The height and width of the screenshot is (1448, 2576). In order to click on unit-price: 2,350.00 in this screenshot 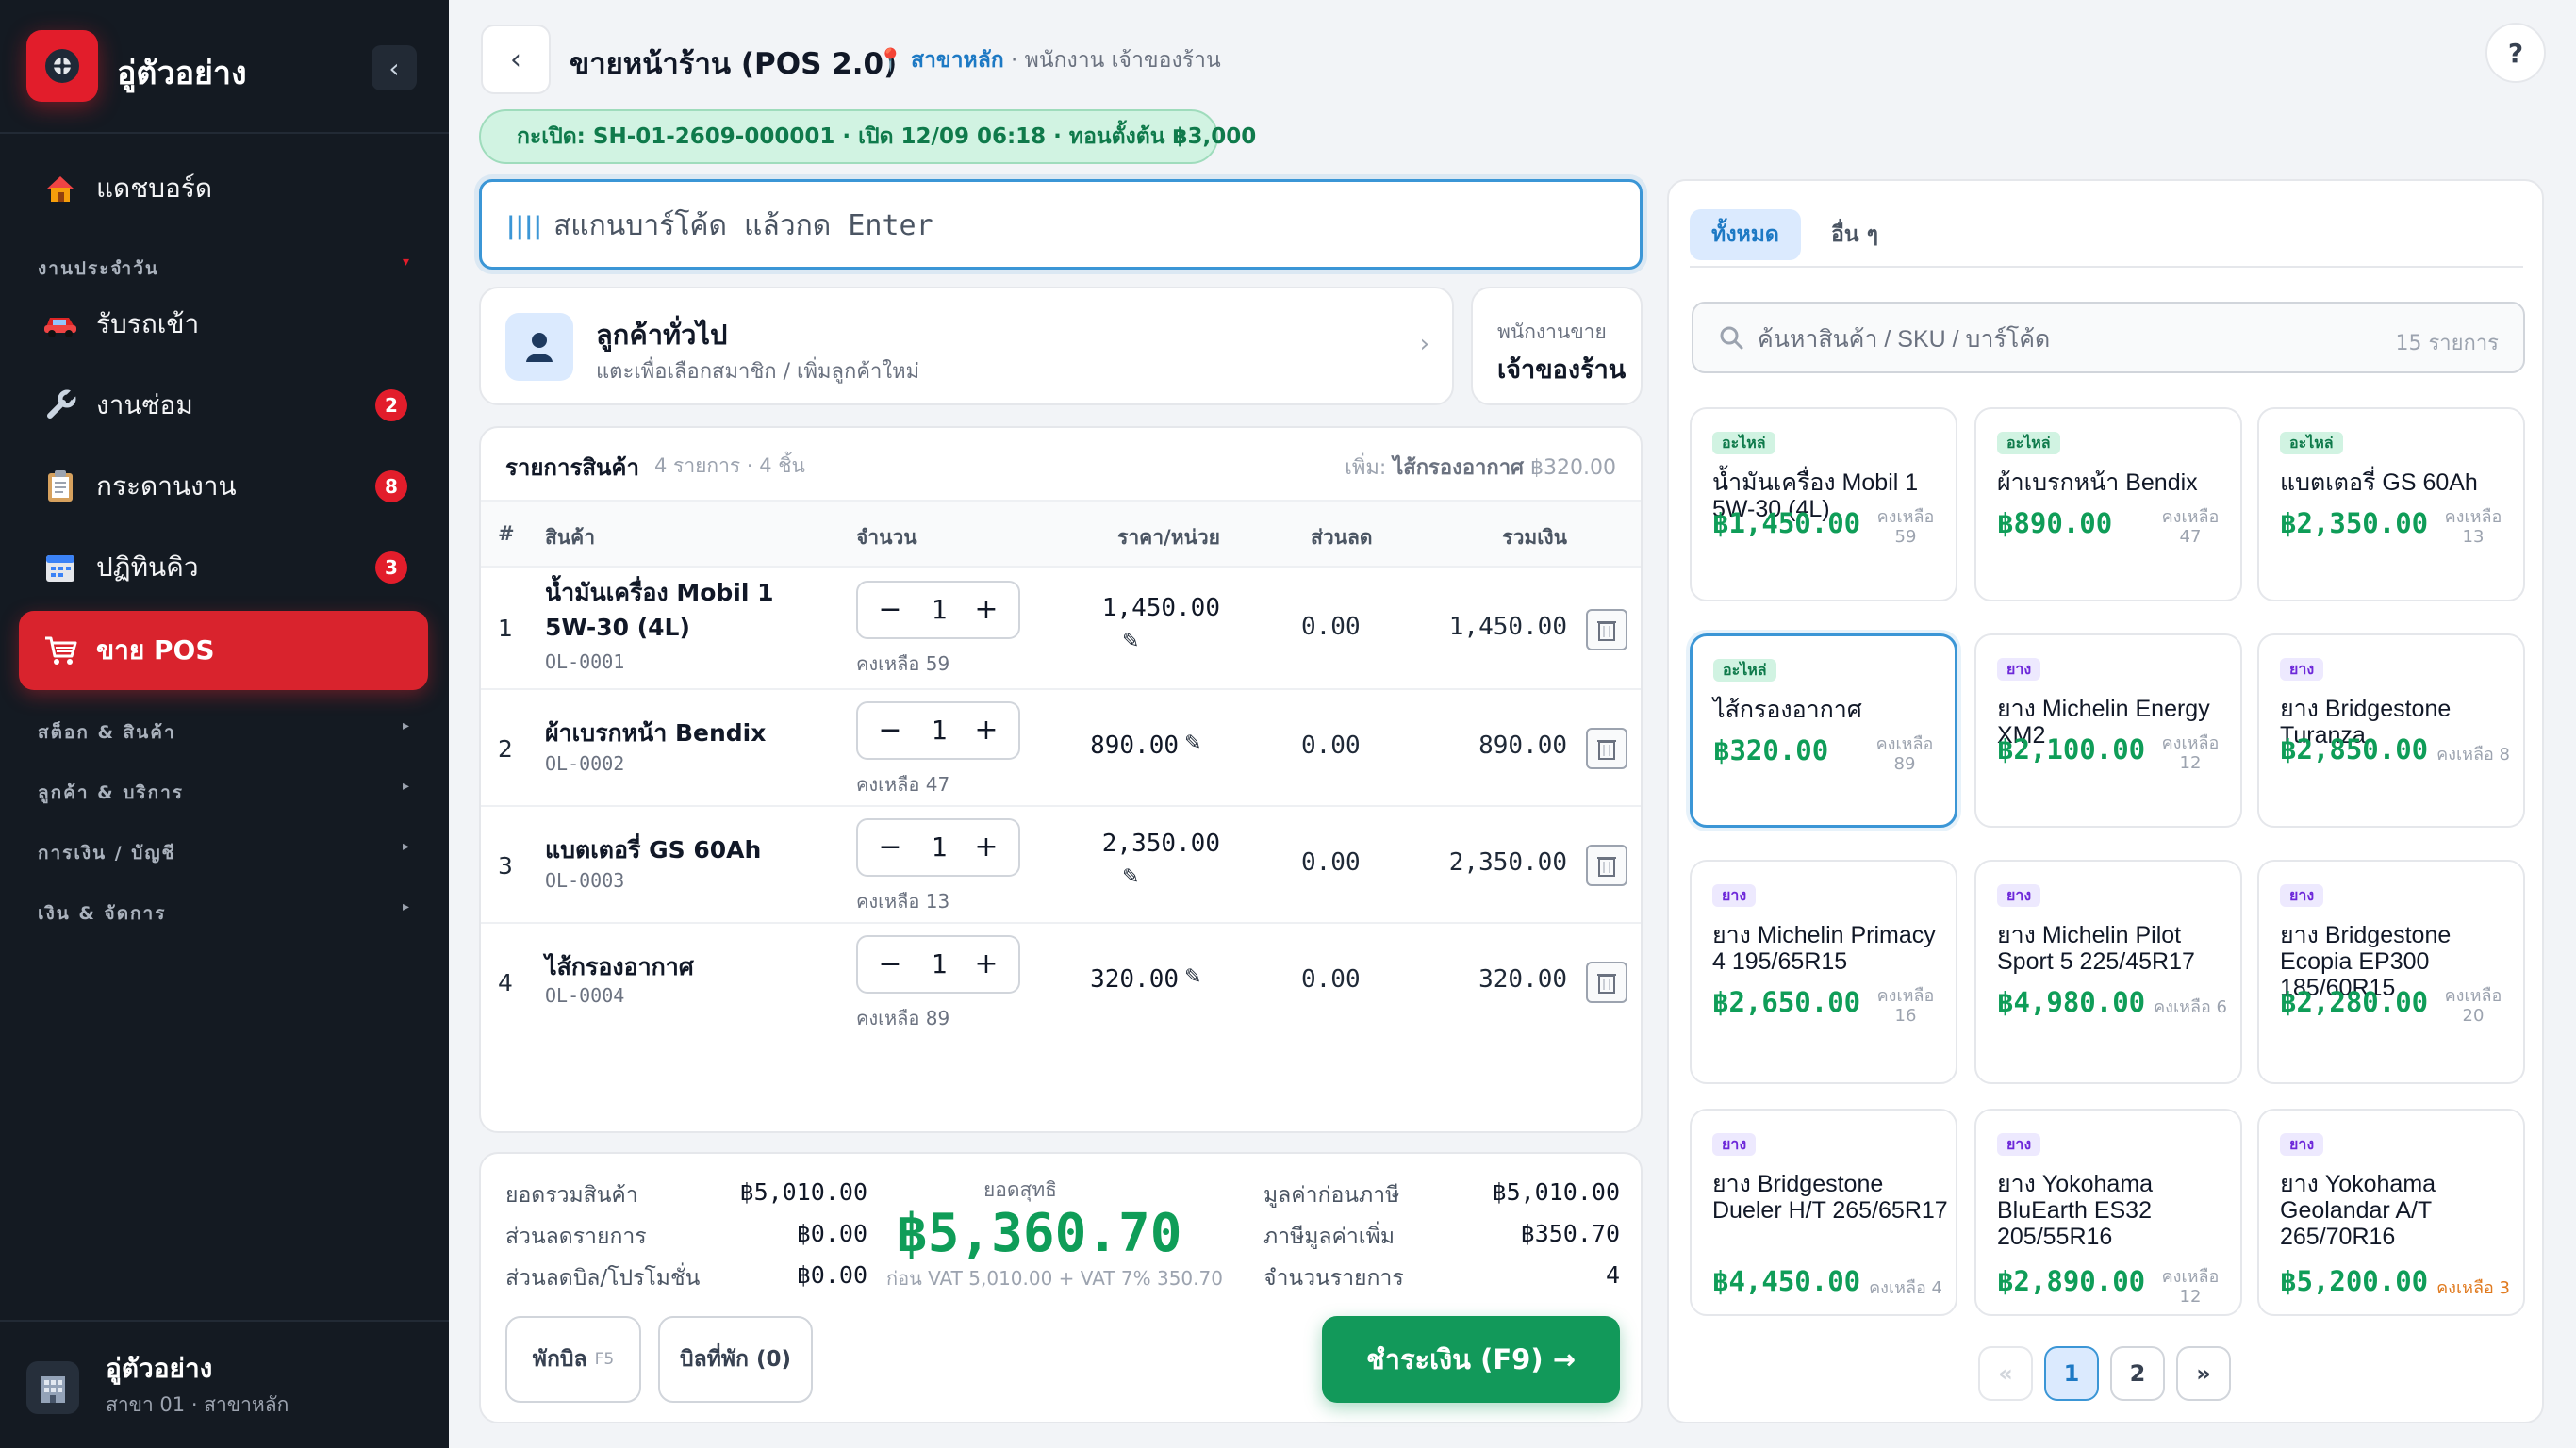, I will do `click(1148, 844)`.